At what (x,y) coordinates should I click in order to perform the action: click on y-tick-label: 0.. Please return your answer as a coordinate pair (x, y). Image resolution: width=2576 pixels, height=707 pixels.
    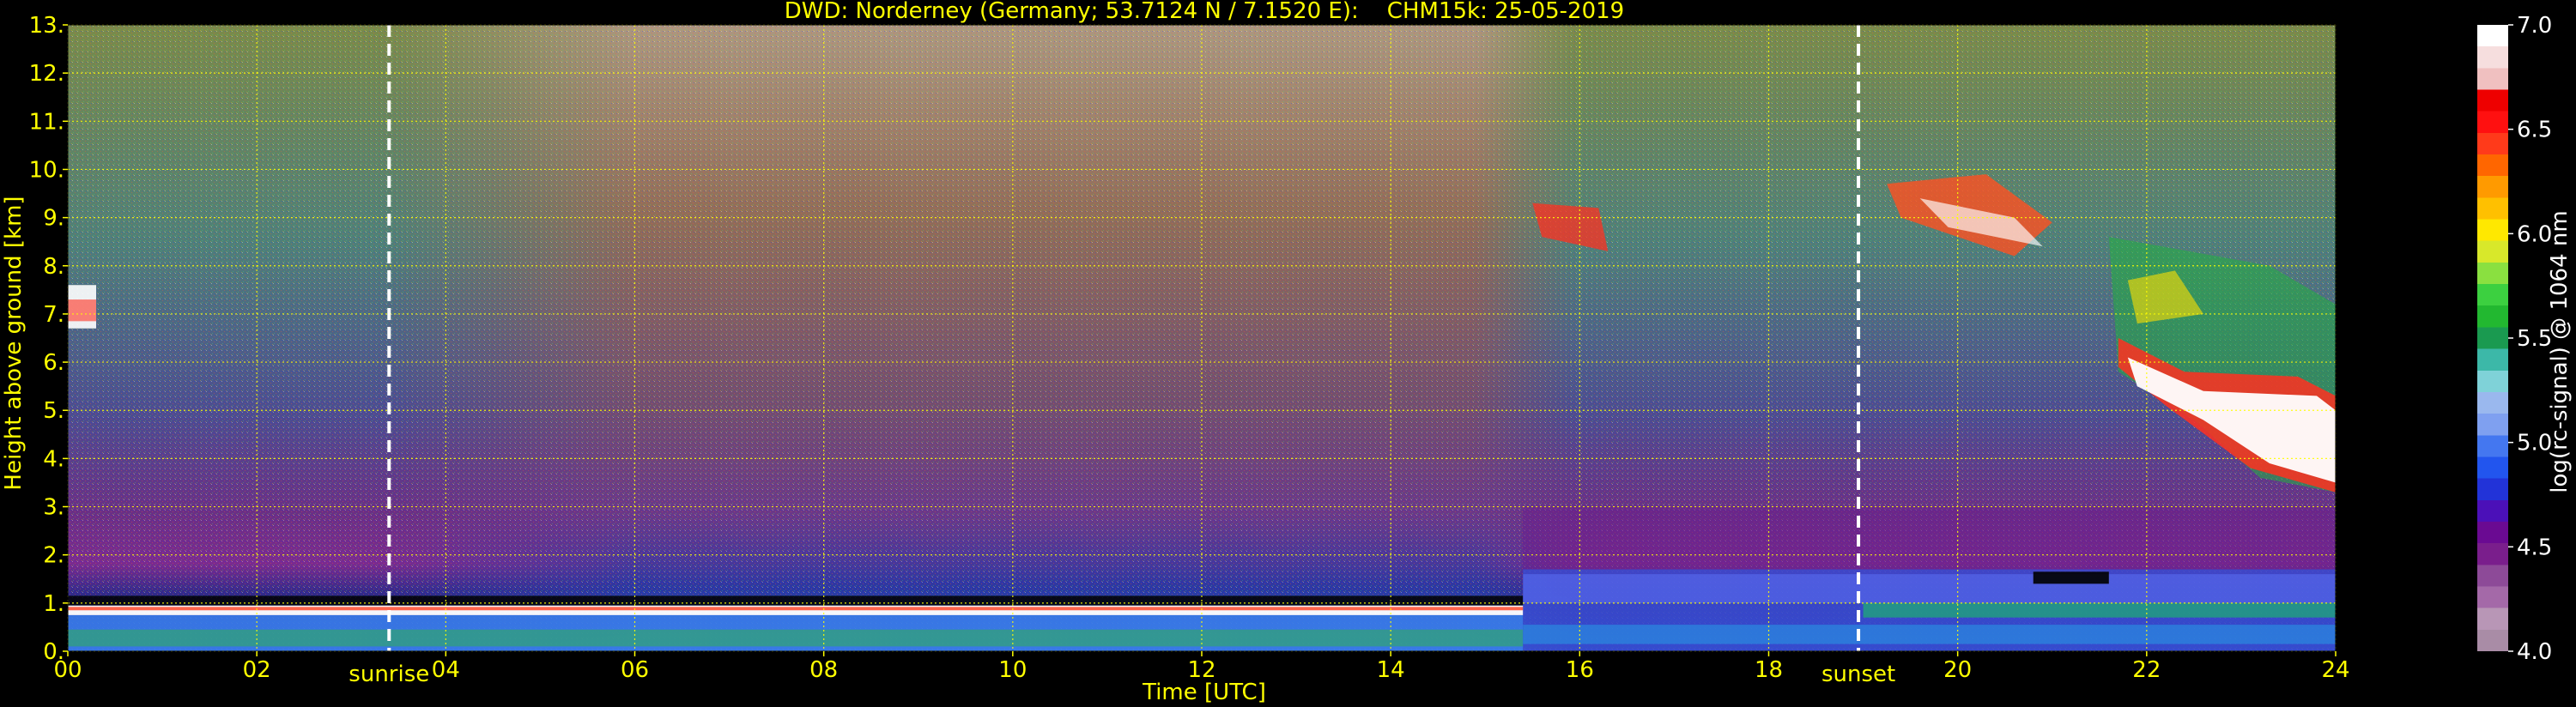
    Looking at the image, I should click on (53, 652).